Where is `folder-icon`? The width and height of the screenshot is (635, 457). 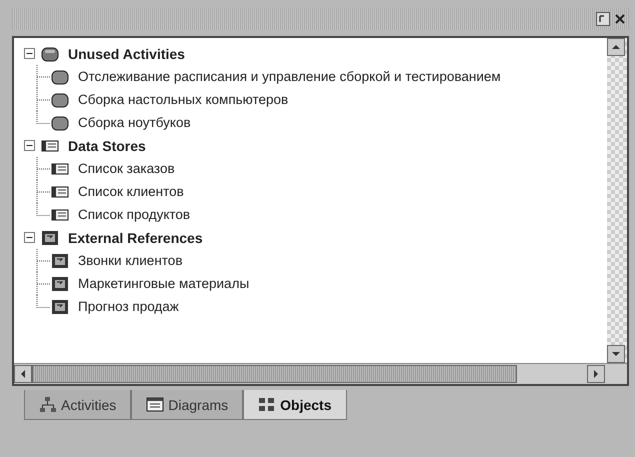 folder-icon is located at coordinates (50, 54).